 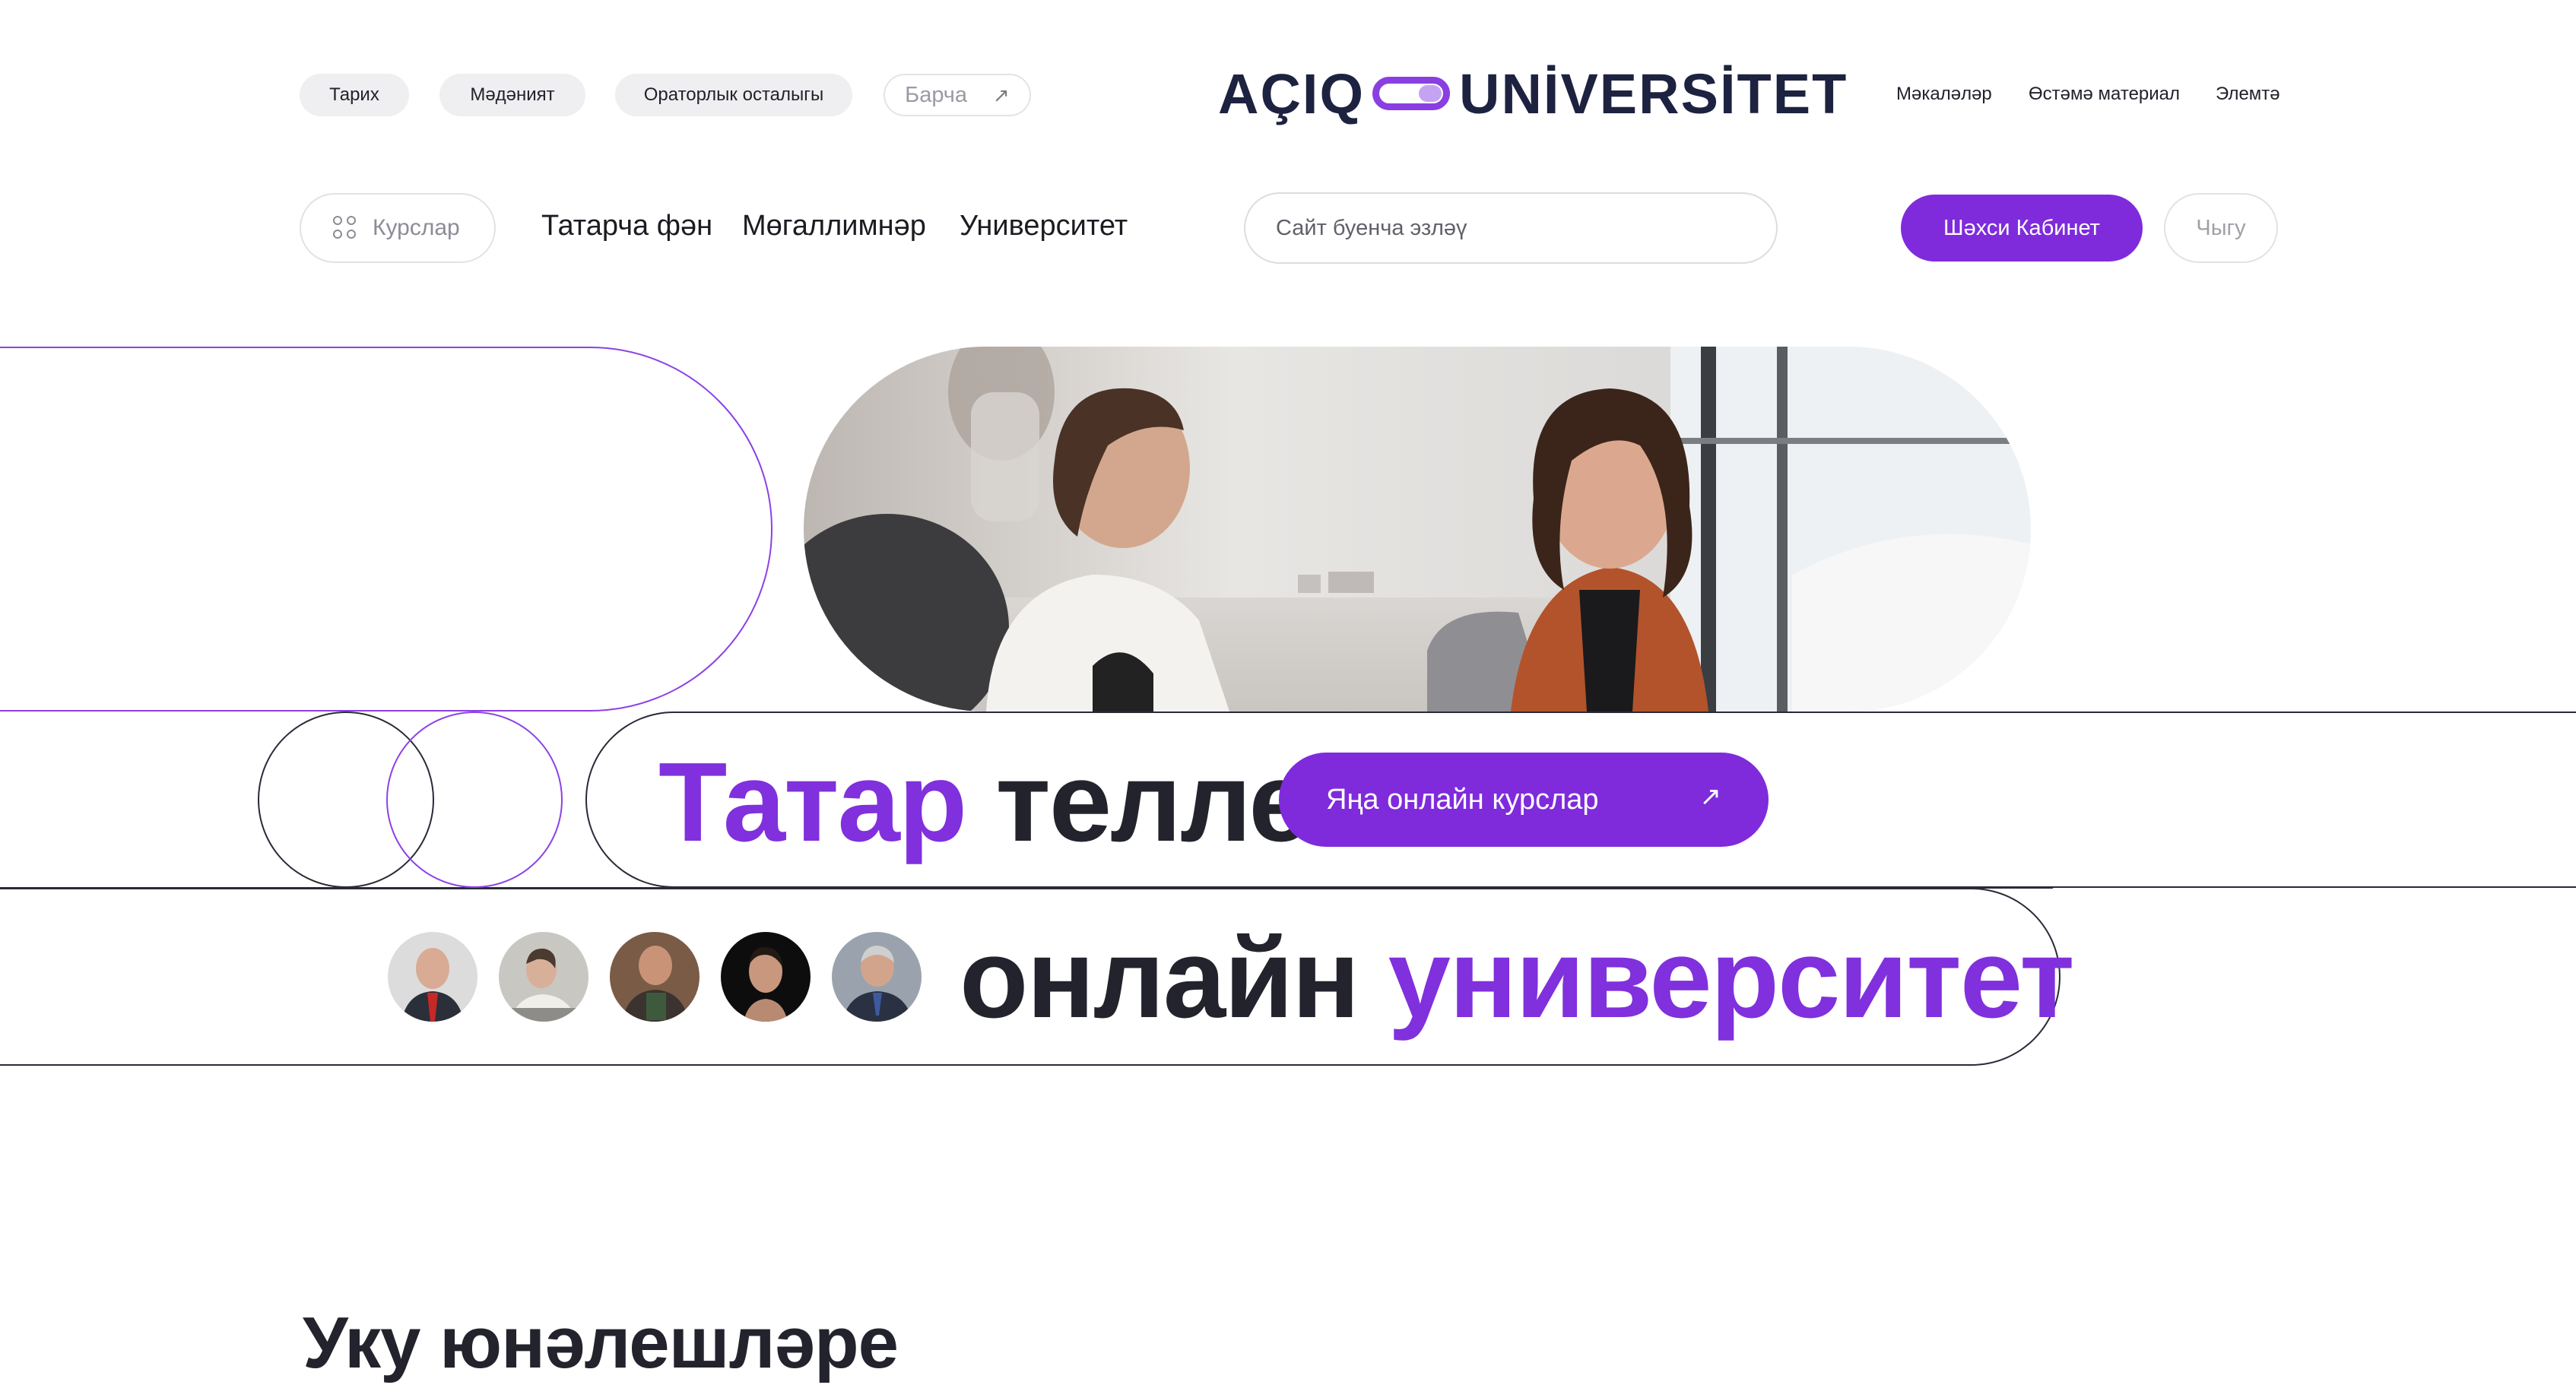 I want to click on chip-label: Ораторлык осталыгы, so click(x=733, y=94).